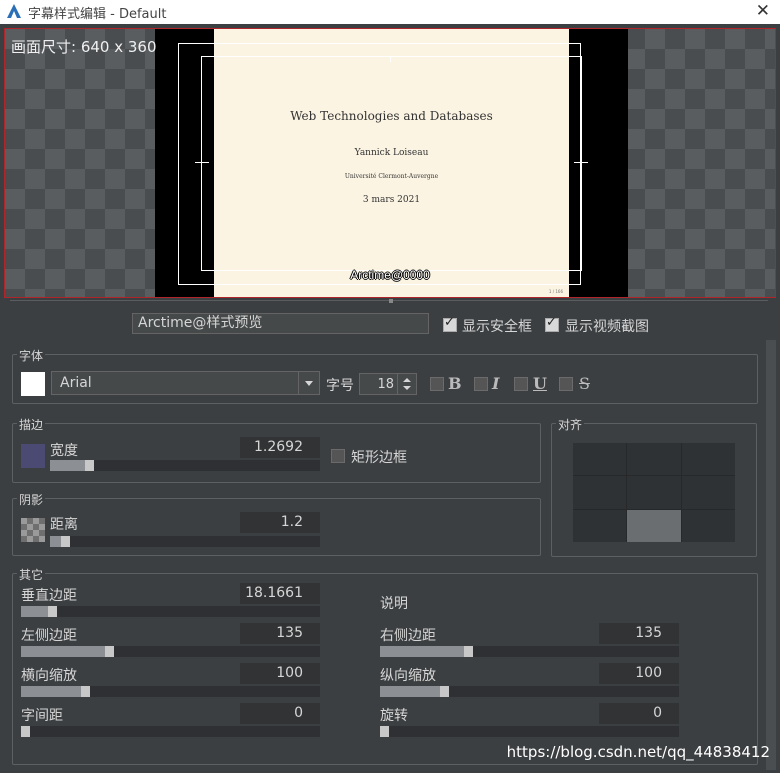  What do you see at coordinates (570, 424) in the screenshot?
I see `align-group-title: 对齐` at bounding box center [570, 424].